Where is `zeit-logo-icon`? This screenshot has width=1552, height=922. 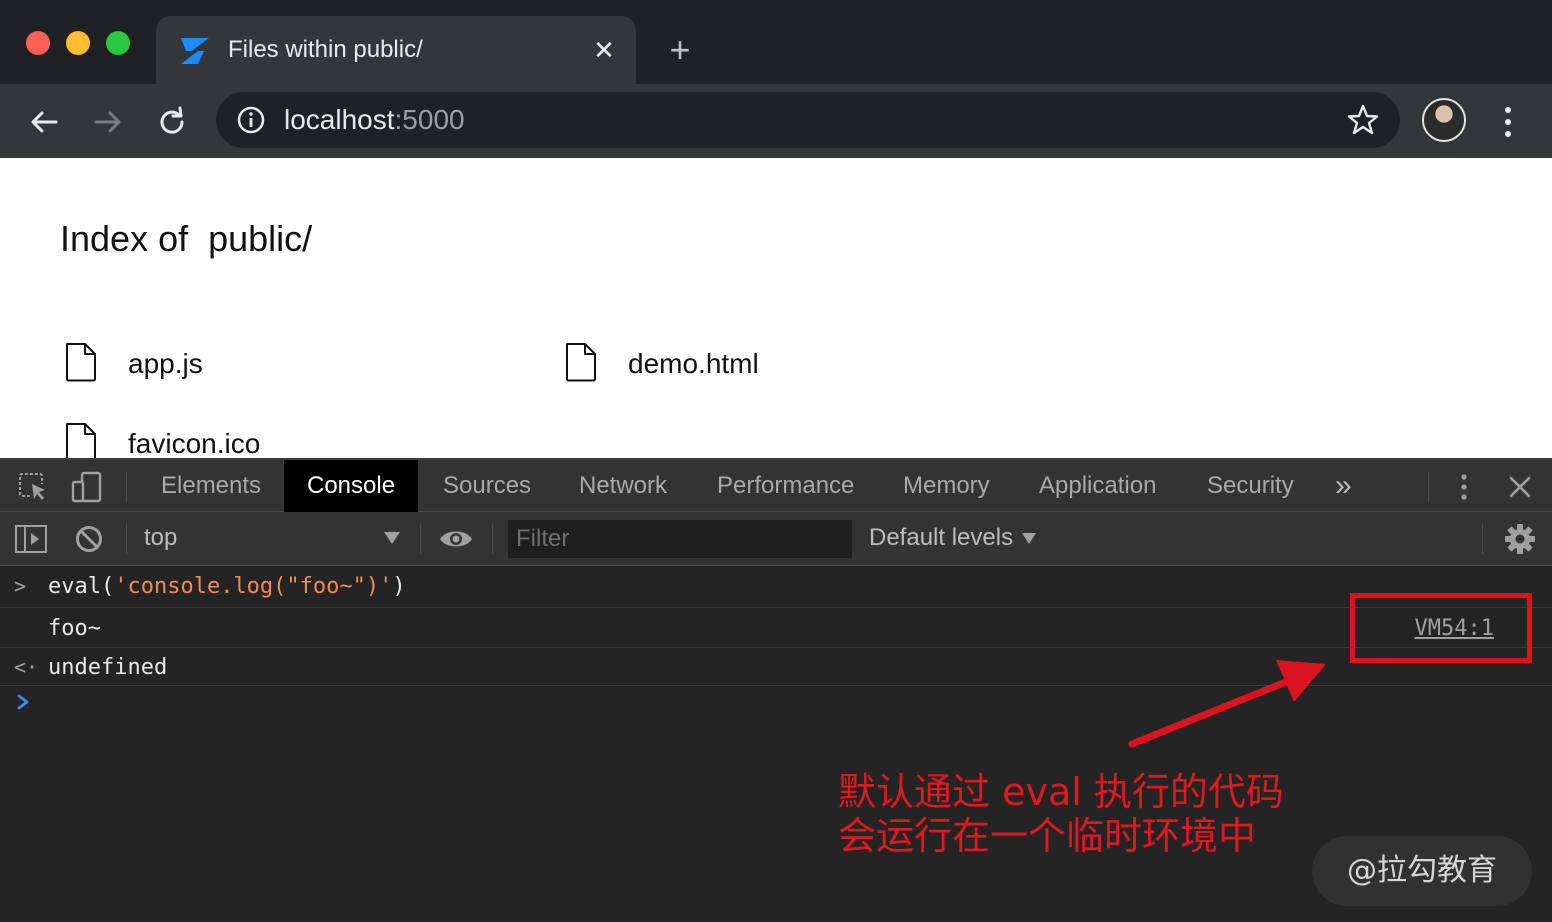
zeit-logo-icon is located at coordinates (195, 51).